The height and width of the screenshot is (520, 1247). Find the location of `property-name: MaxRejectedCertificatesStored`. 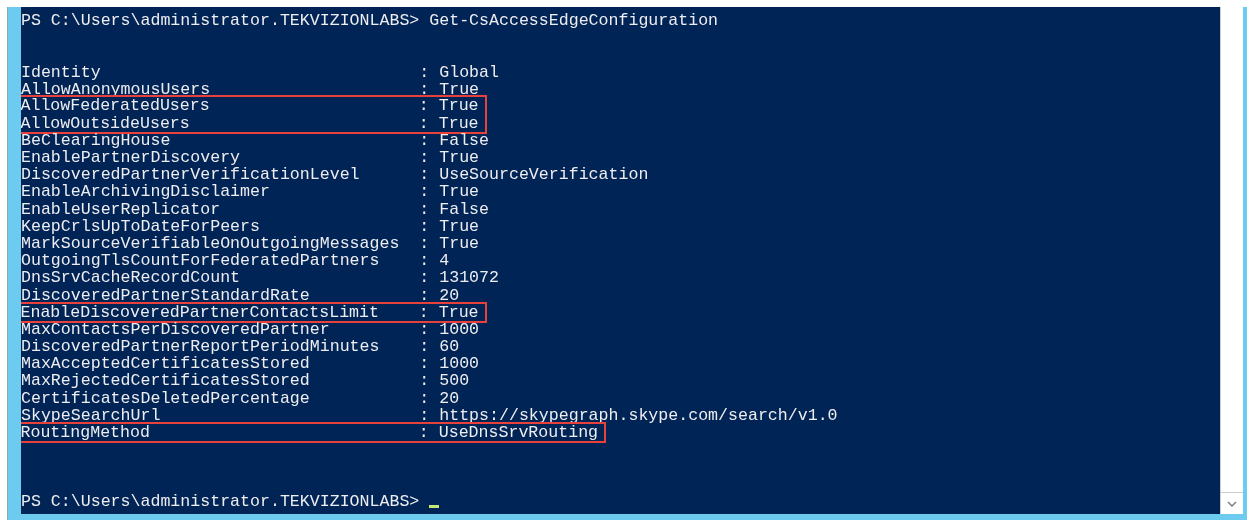

property-name: MaxRejectedCertificatesStored is located at coordinates (166, 381).